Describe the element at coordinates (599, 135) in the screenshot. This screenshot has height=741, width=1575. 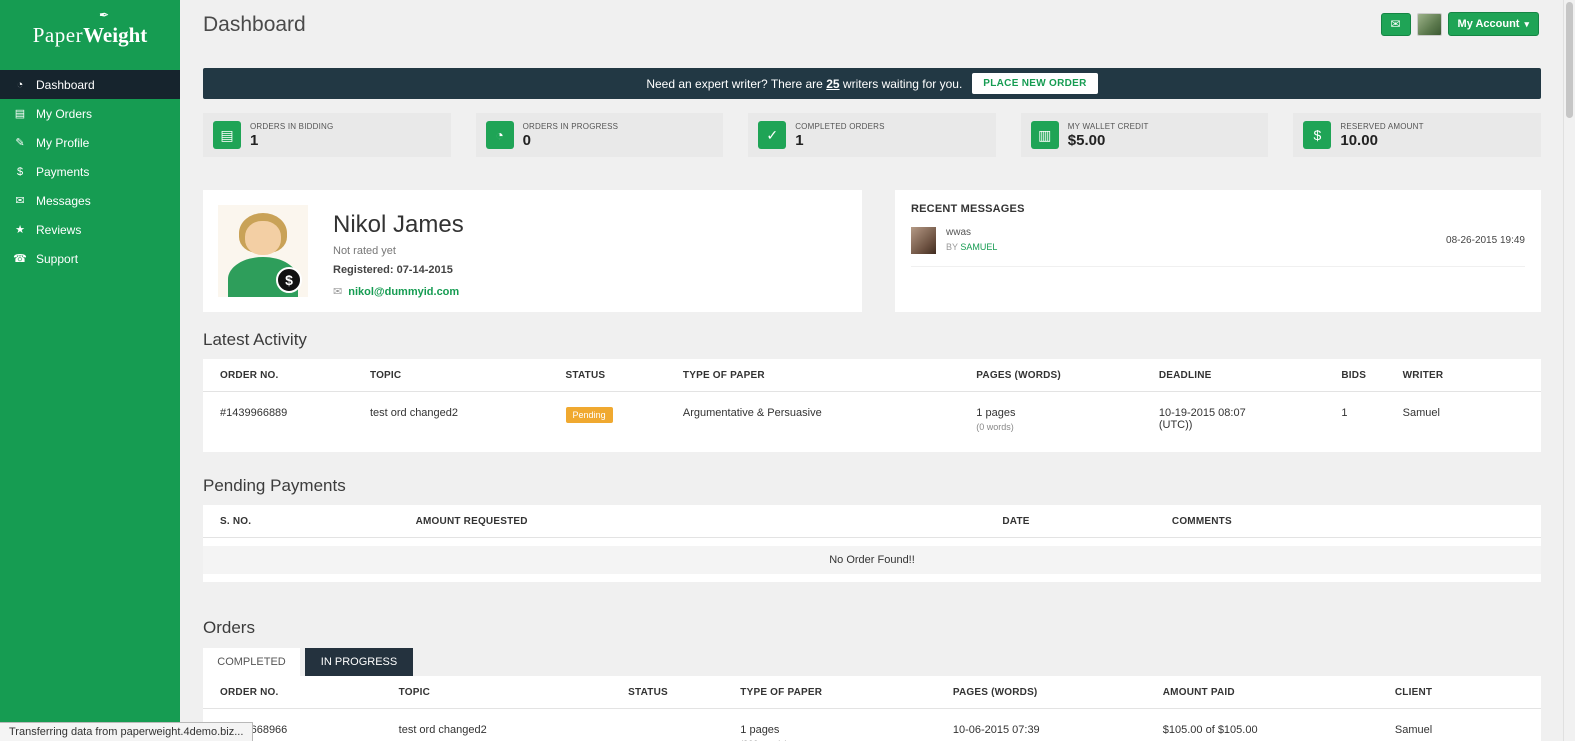
I see `stat-orders-in-progress: ◔ ORDERS IN PROGRESS 0` at that location.